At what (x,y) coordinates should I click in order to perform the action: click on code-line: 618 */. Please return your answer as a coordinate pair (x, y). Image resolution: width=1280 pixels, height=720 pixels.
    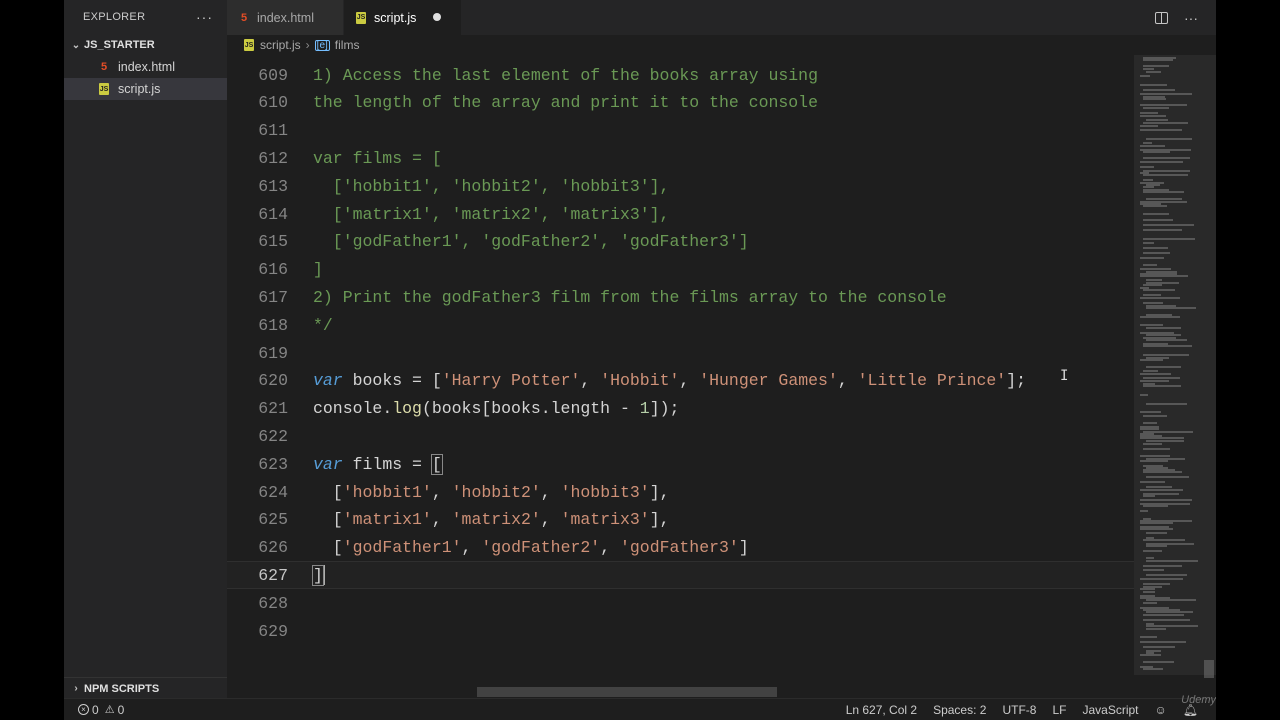
    Looking at the image, I should click on (680, 325).